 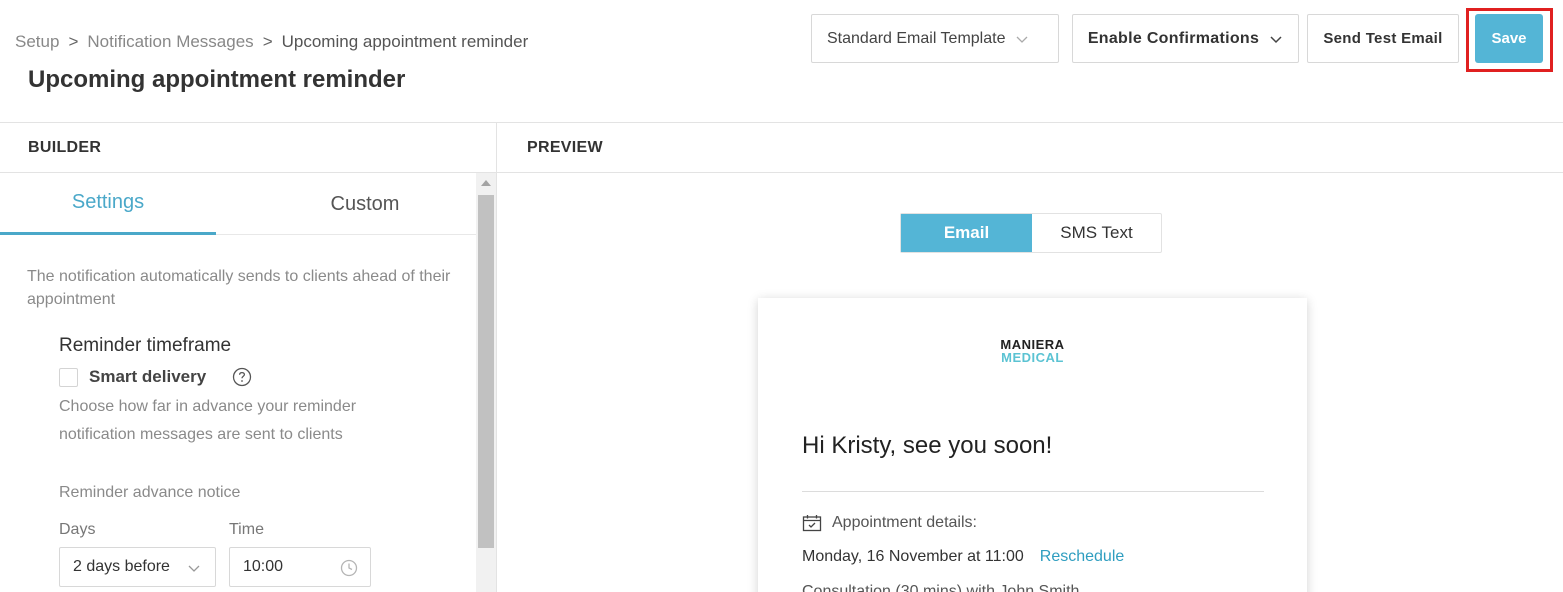 I want to click on preview-toggle: Email SMS Text, so click(x=1031, y=233).